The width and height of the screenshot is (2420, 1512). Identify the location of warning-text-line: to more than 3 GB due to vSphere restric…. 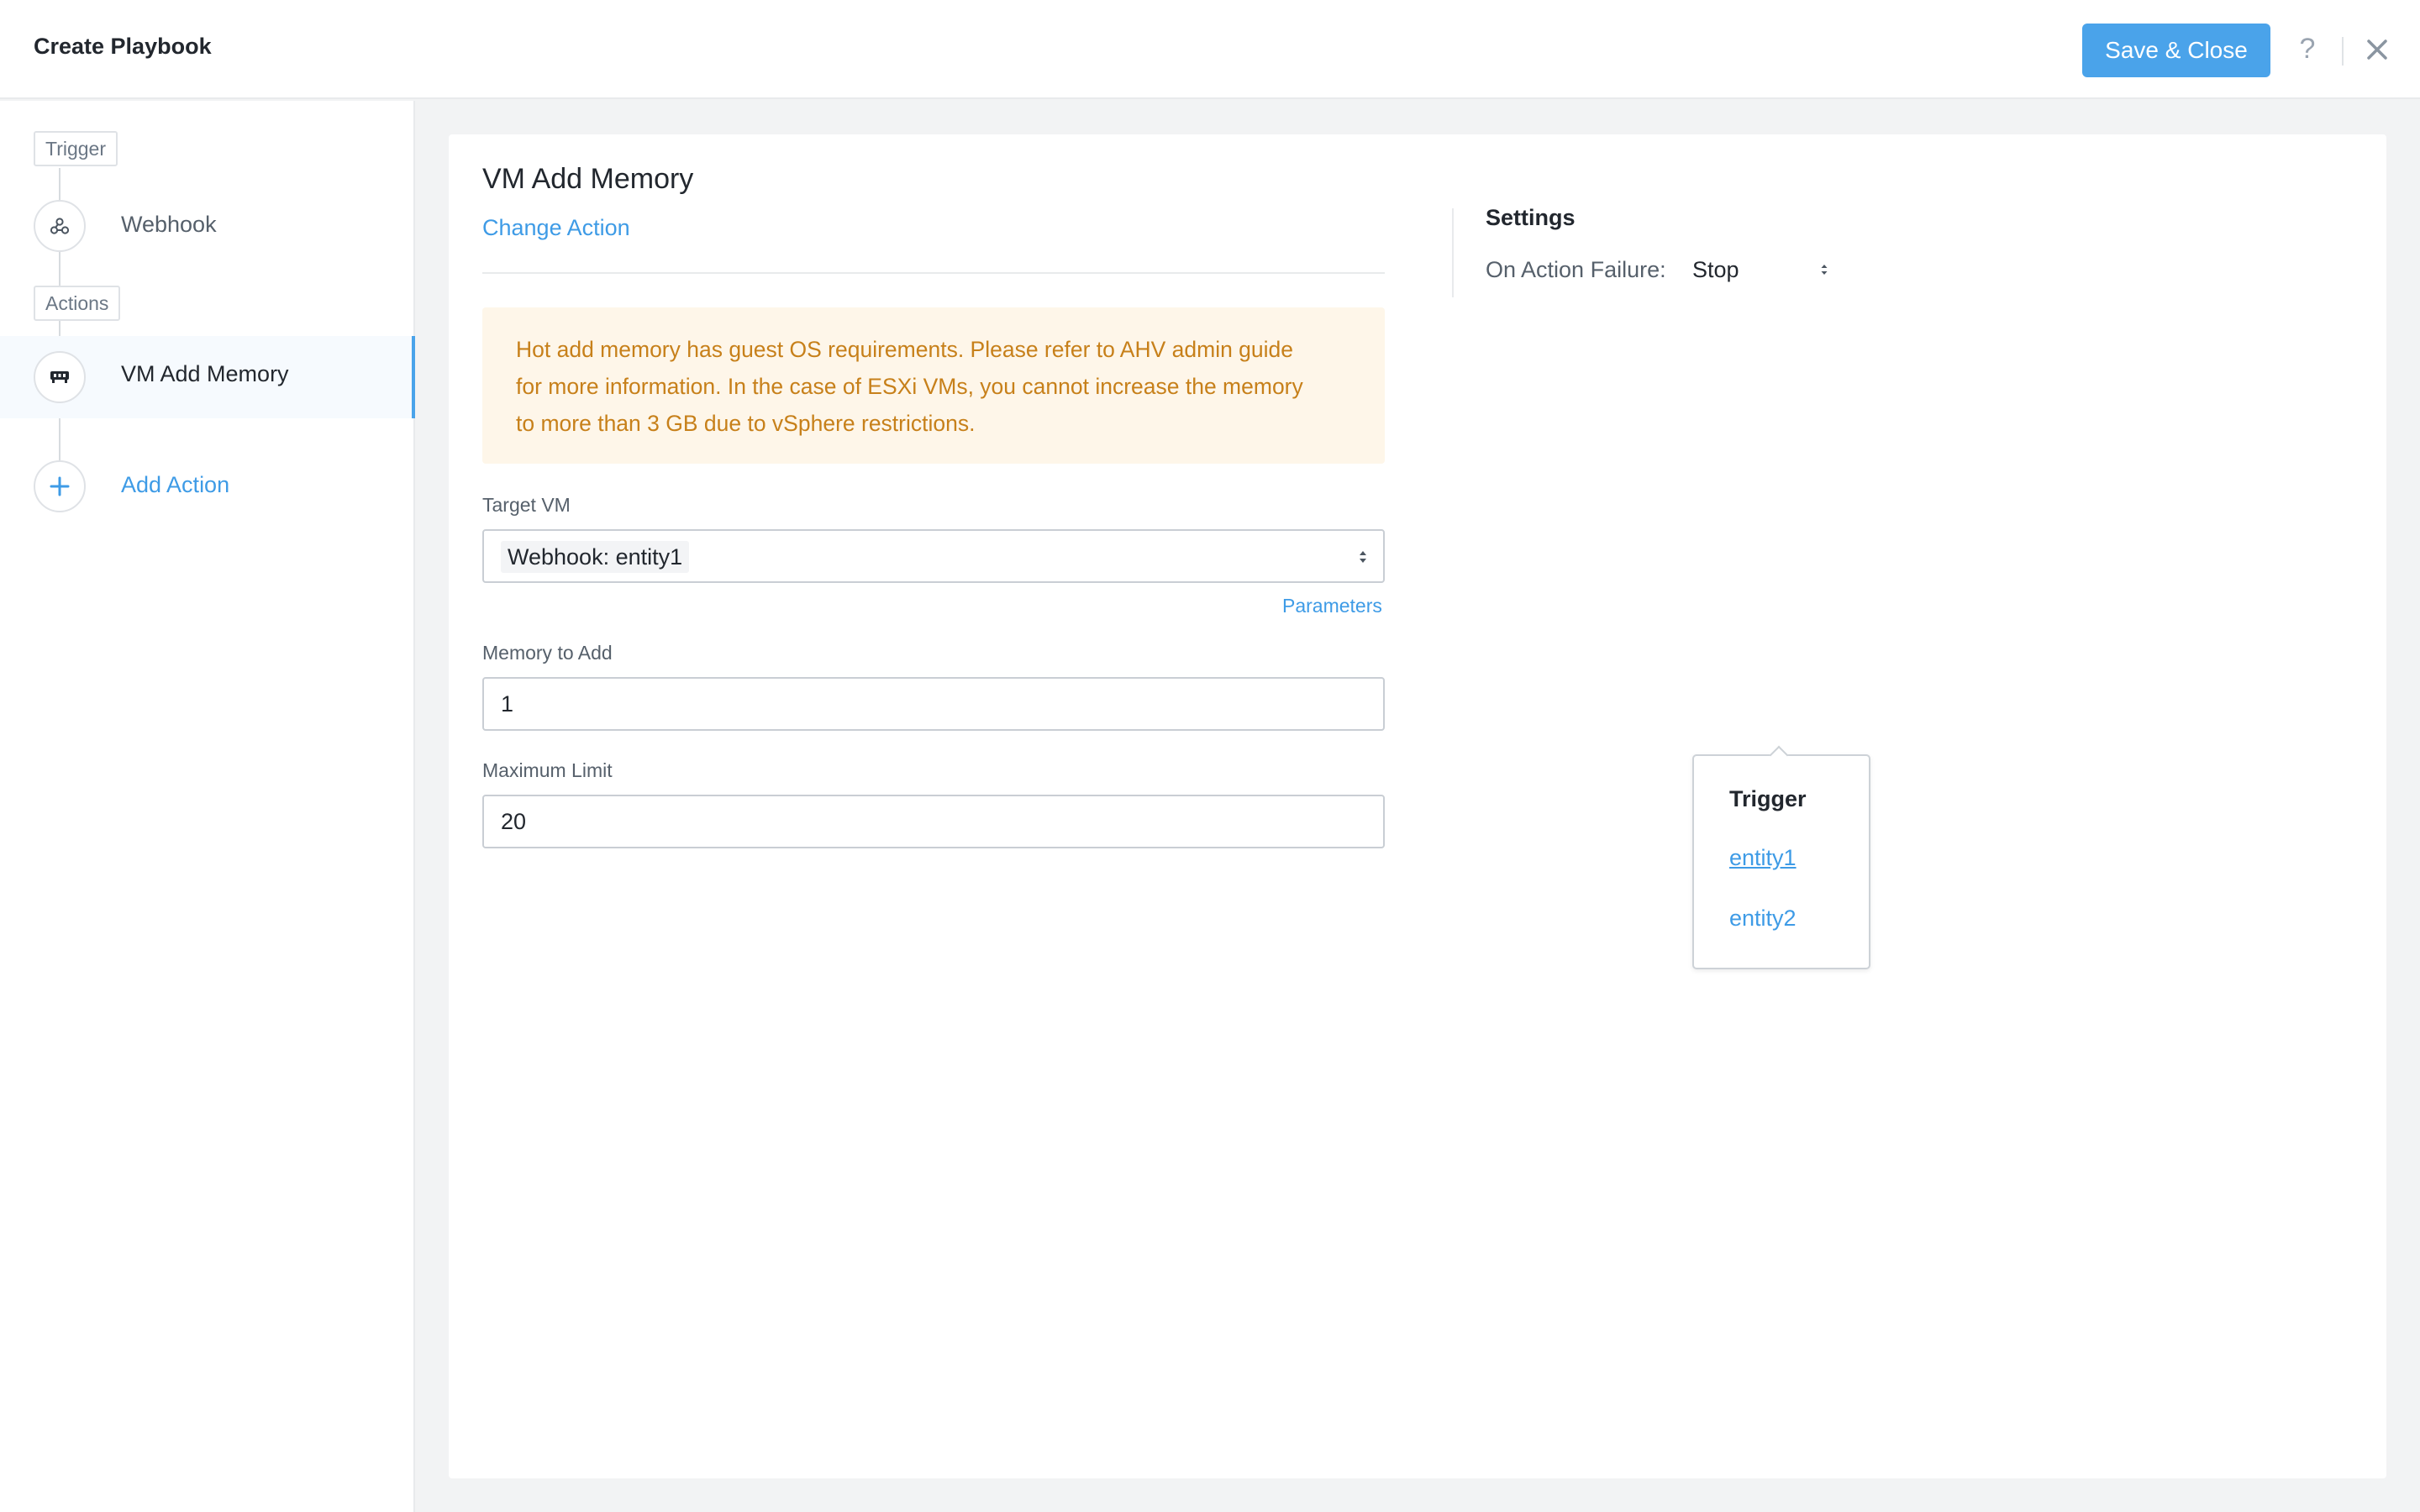
(746, 423).